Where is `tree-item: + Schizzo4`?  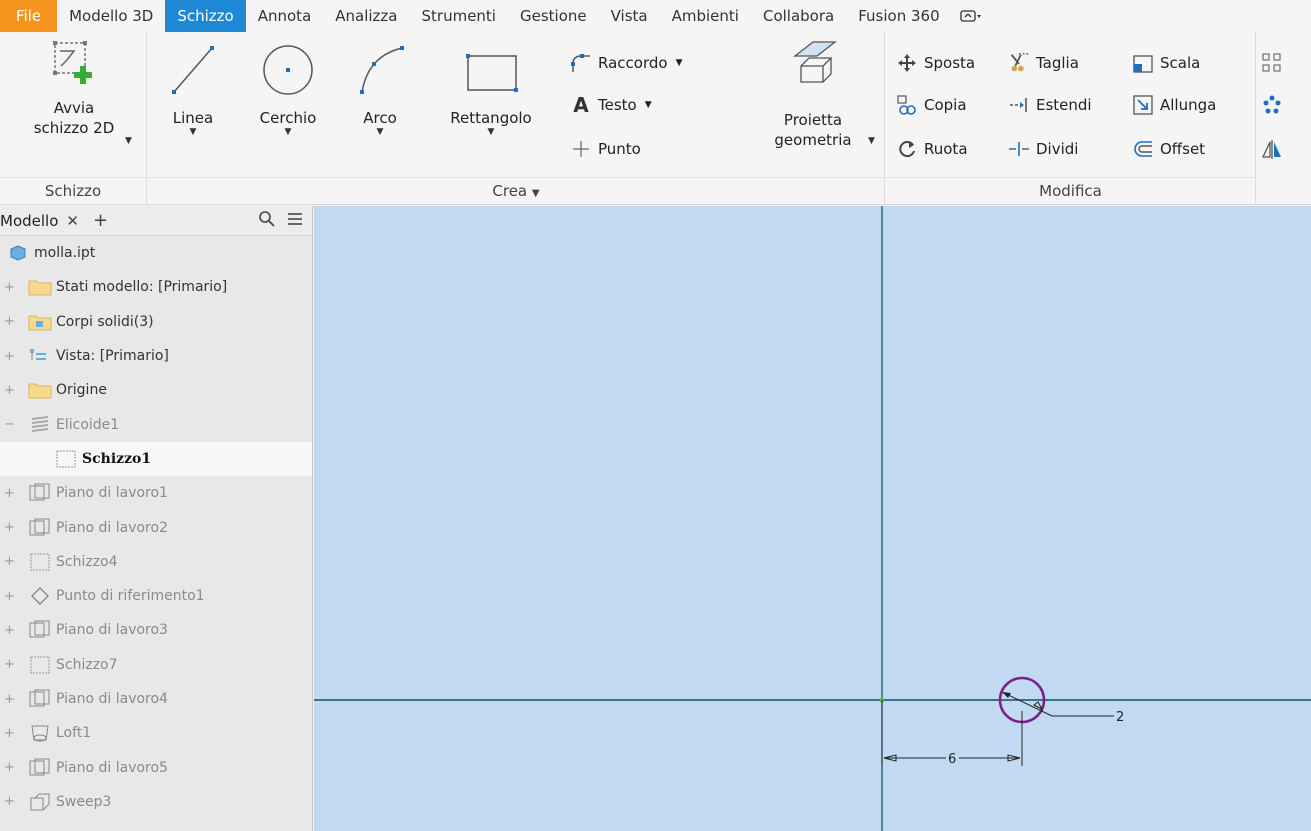
tree-item: + Schizzo4 is located at coordinates (156, 562).